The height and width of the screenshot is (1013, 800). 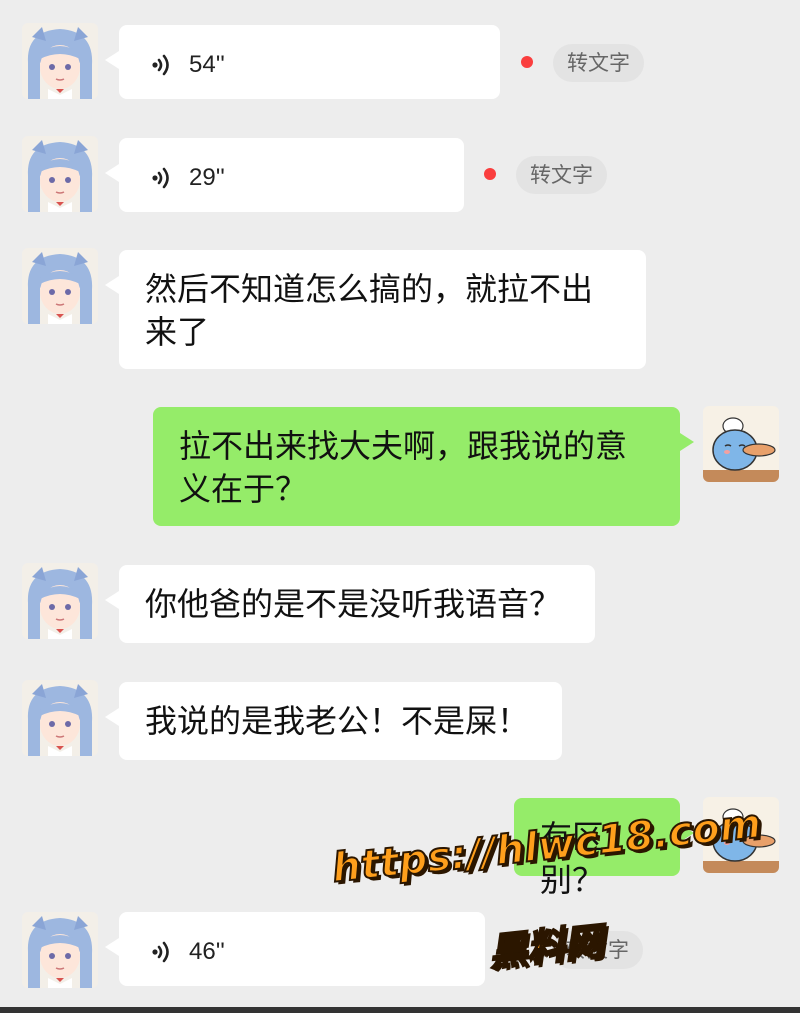 What do you see at coordinates (207, 64) in the screenshot?
I see `voice-duration: 54''` at bounding box center [207, 64].